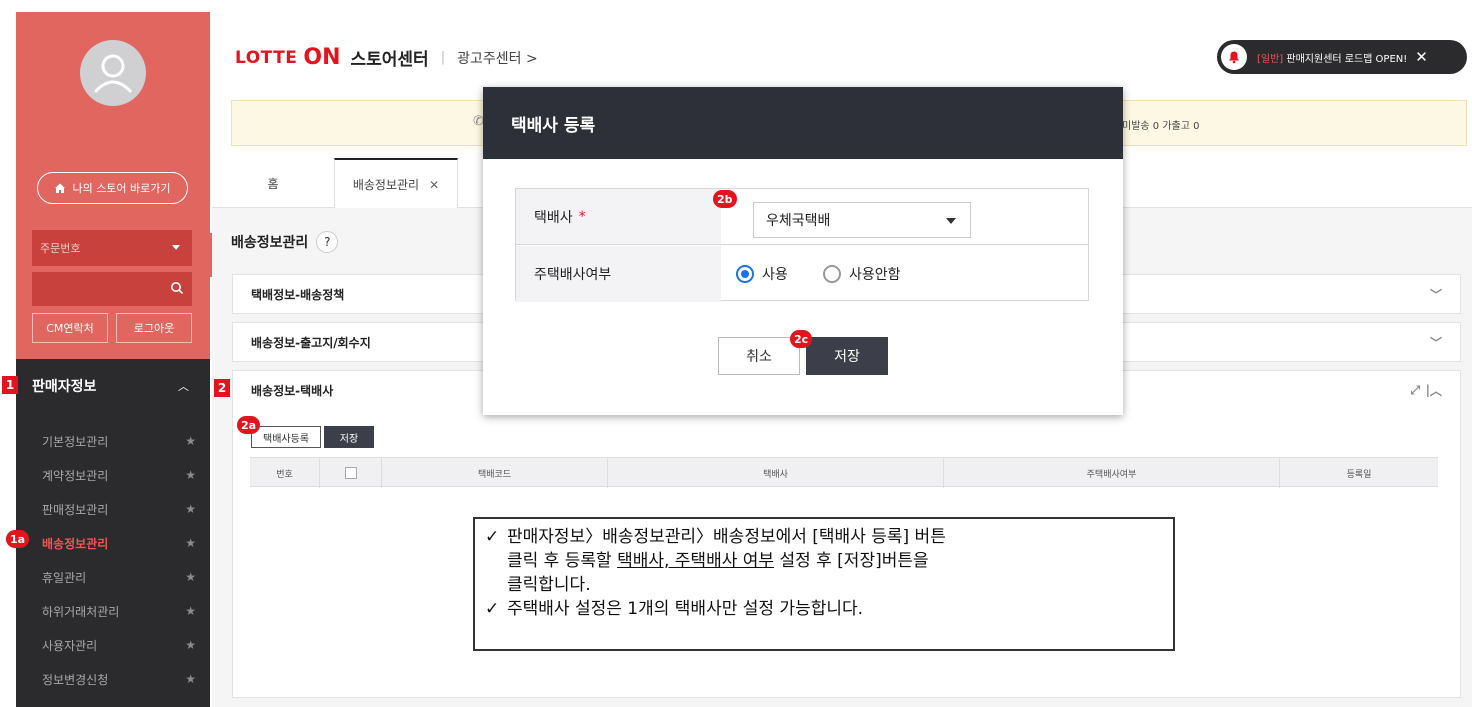 This screenshot has width=1472, height=707. I want to click on cm-contact-button: CM연락처, so click(70, 328).